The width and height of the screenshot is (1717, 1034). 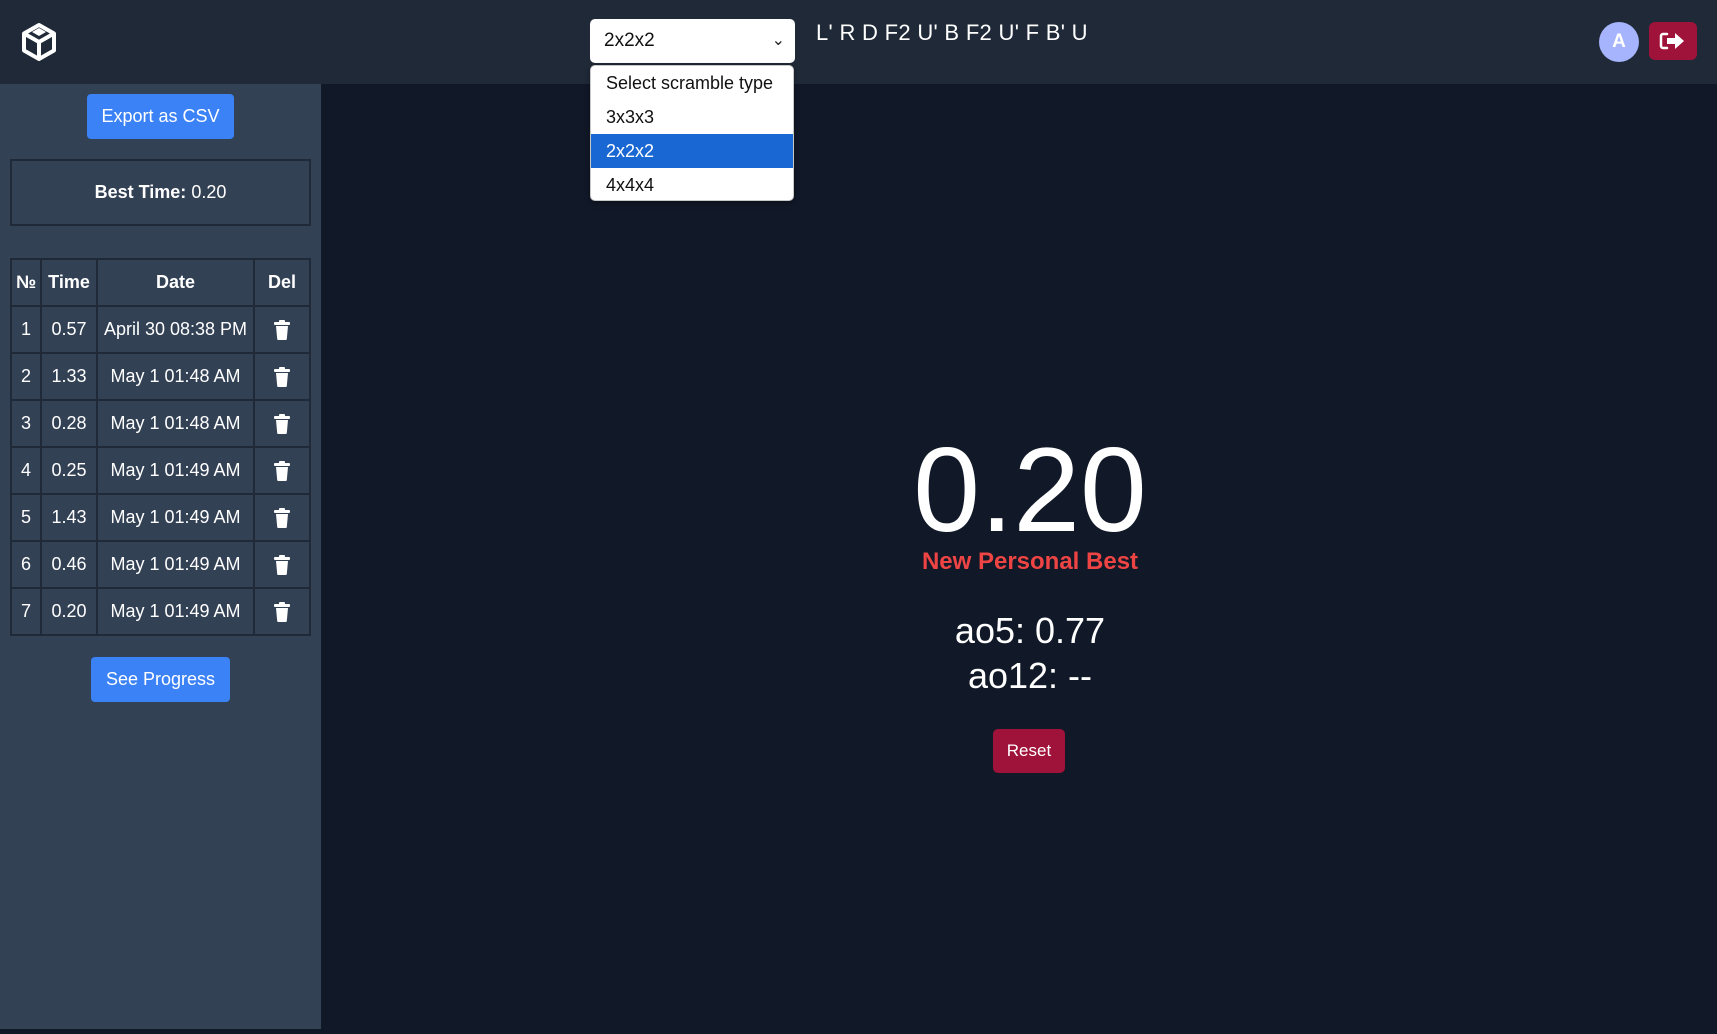 What do you see at coordinates (1030, 490) in the screenshot?
I see `timer-display: 0.20` at bounding box center [1030, 490].